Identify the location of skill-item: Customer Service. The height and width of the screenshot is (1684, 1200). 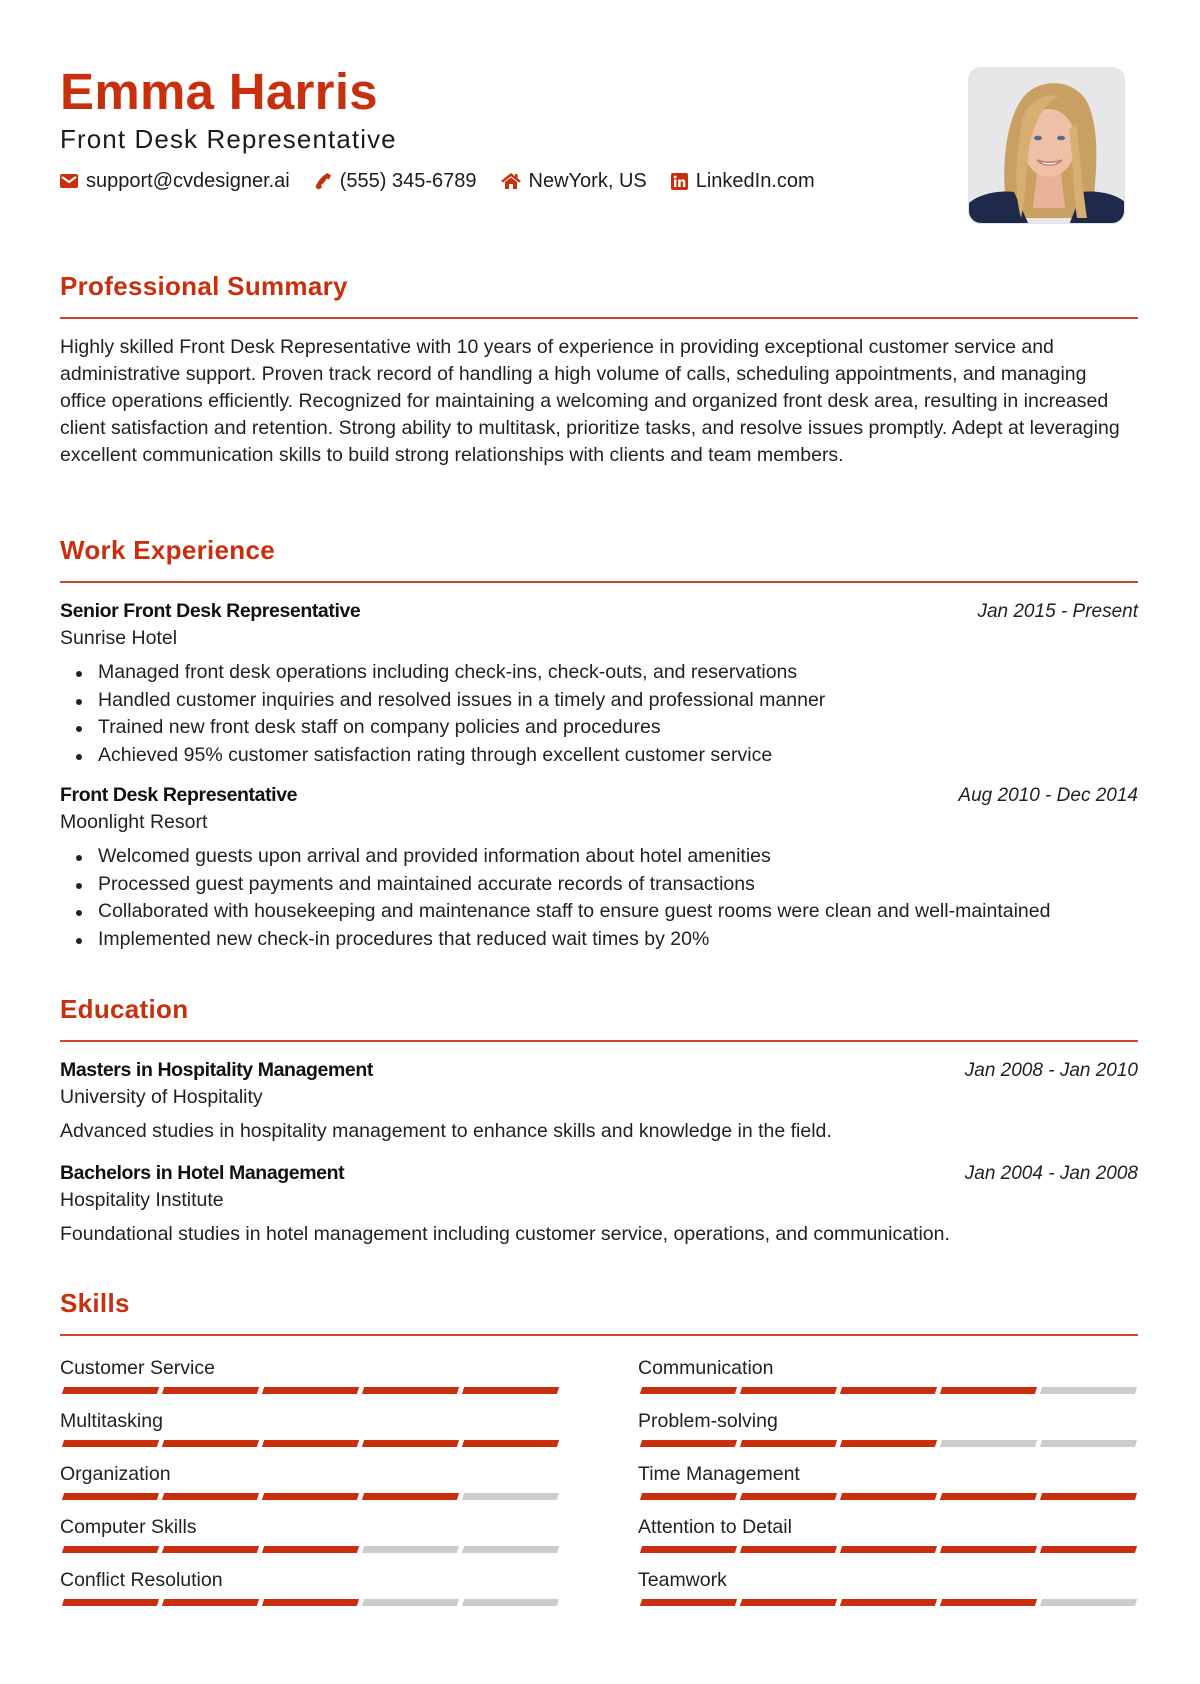
(310, 1375).